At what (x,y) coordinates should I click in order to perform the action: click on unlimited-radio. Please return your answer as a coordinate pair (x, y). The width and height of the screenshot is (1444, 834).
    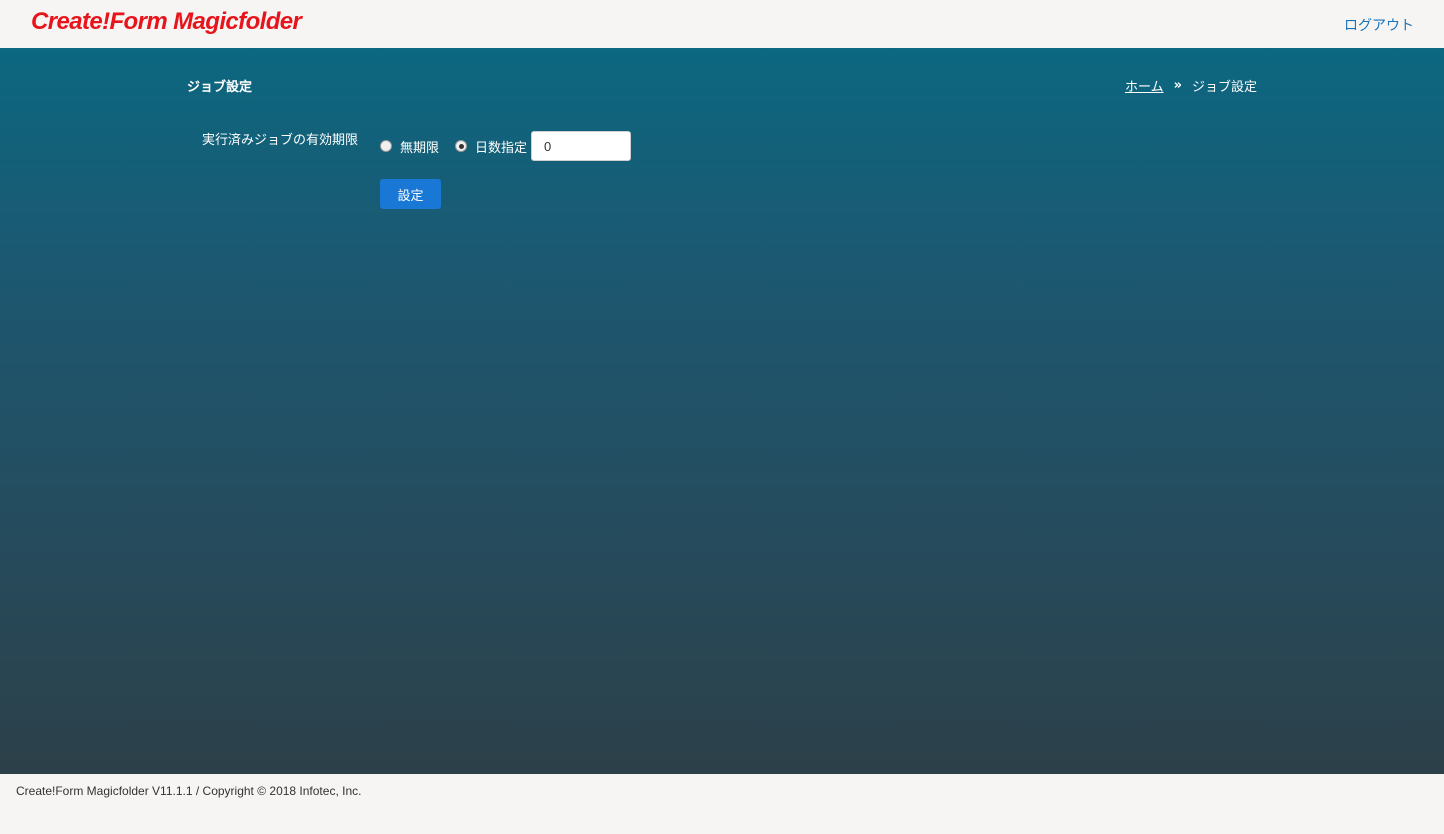
    Looking at the image, I should click on (386, 146).